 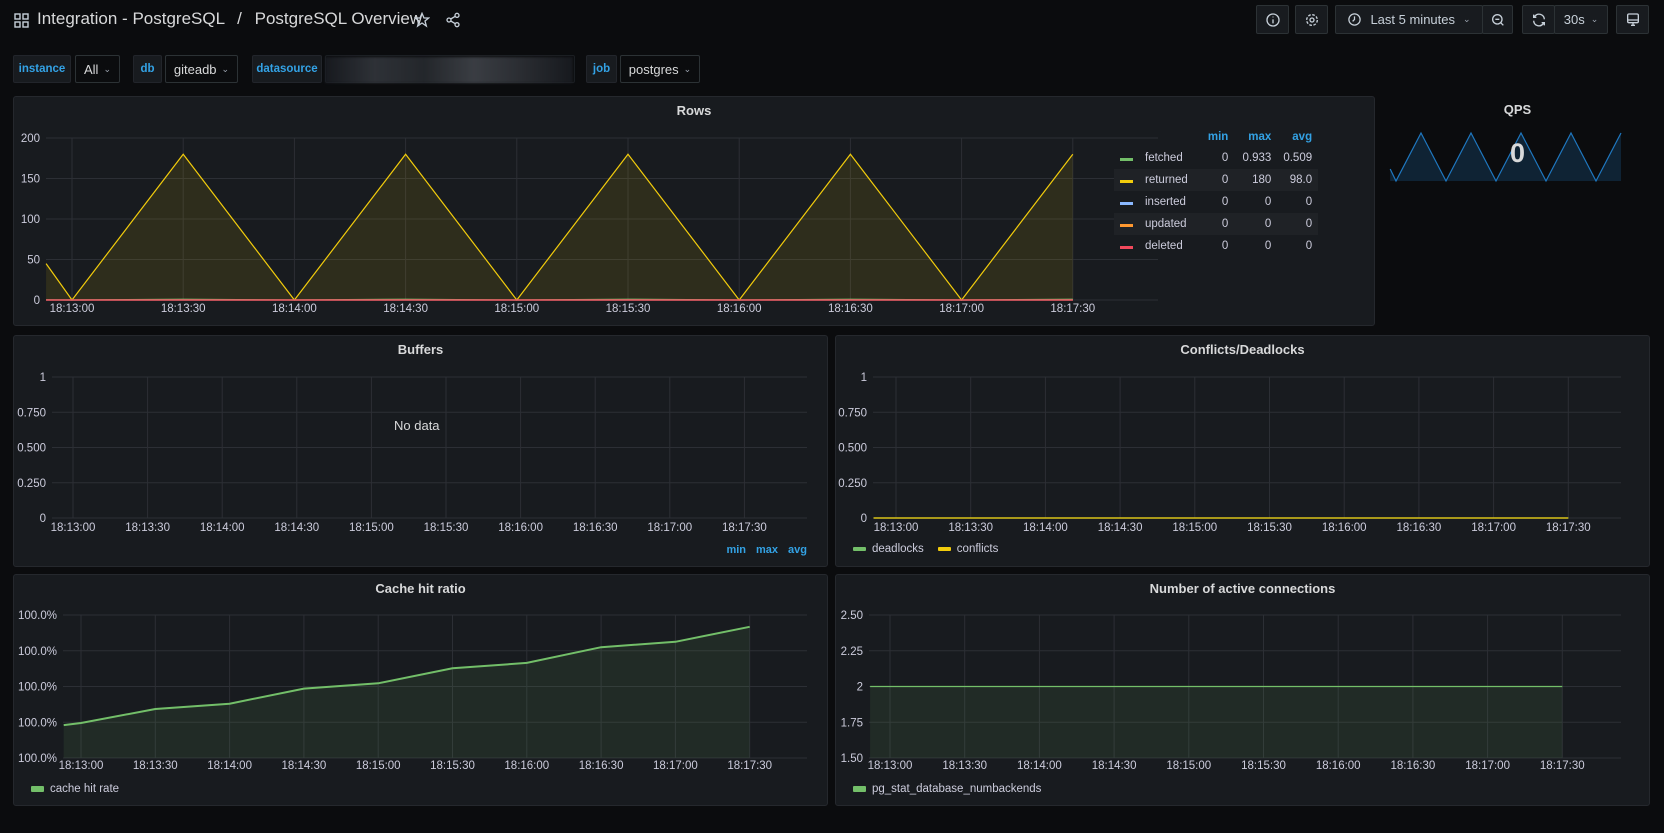 What do you see at coordinates (21, 20) in the screenshot?
I see `apps-icon` at bounding box center [21, 20].